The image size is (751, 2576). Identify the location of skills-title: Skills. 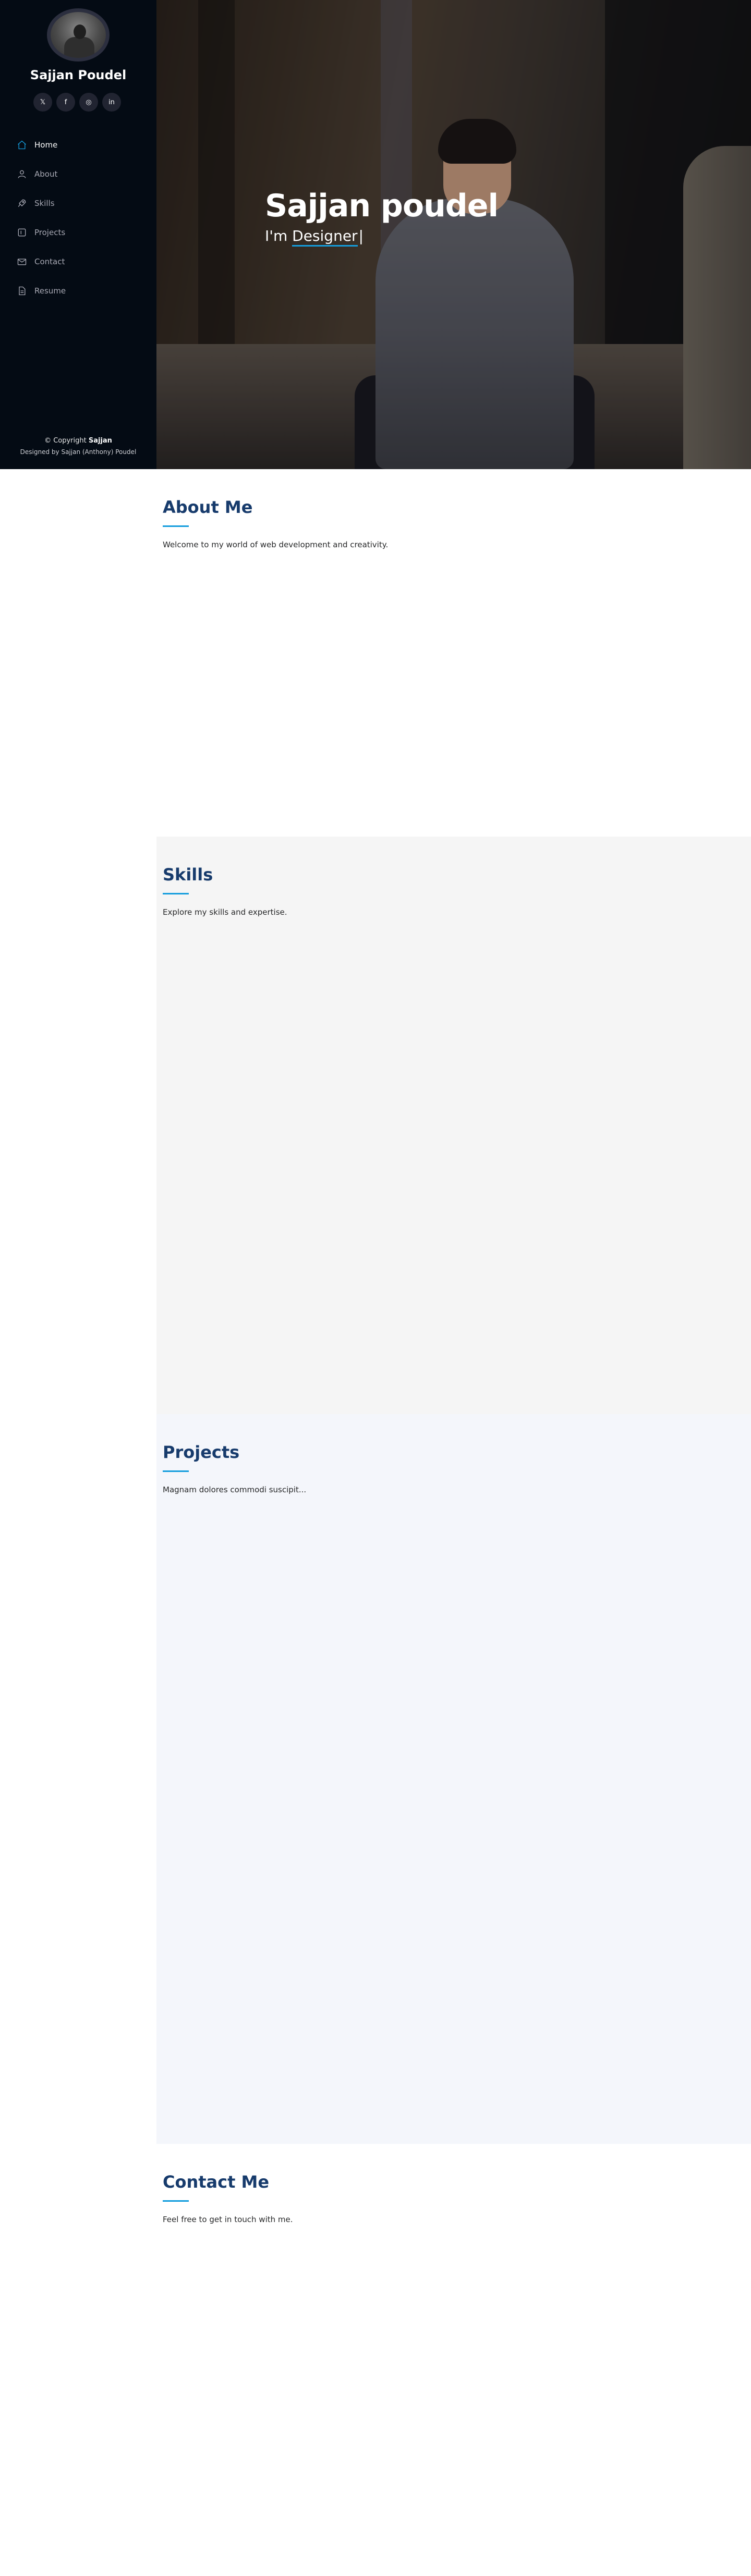
(188, 875).